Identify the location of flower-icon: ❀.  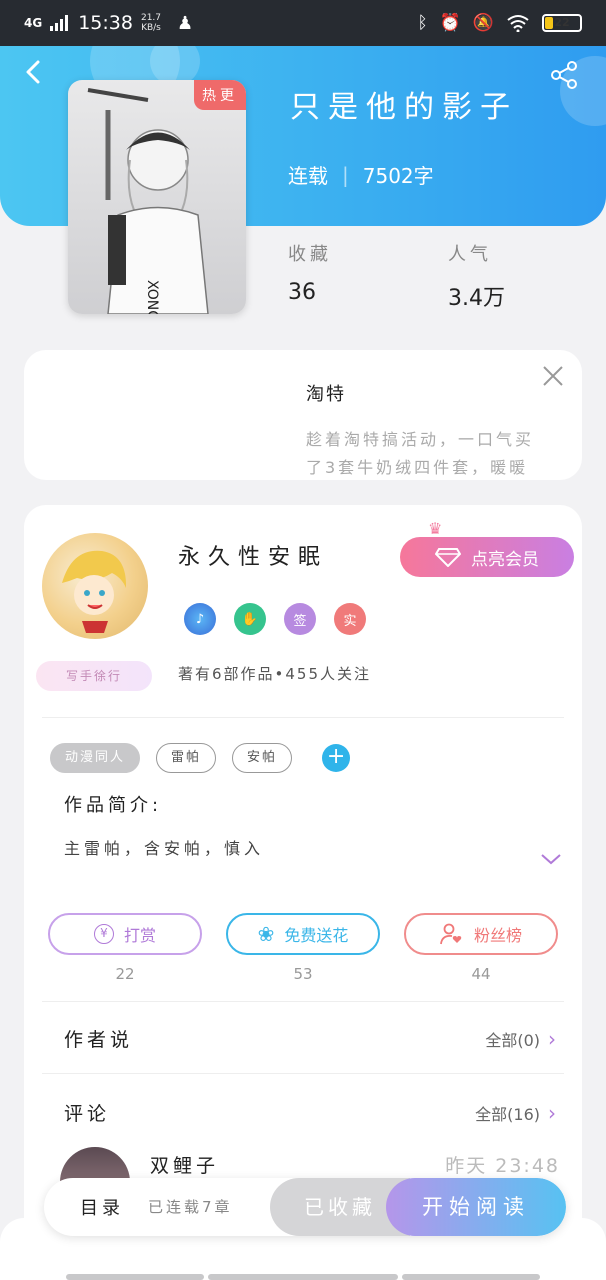
(266, 934).